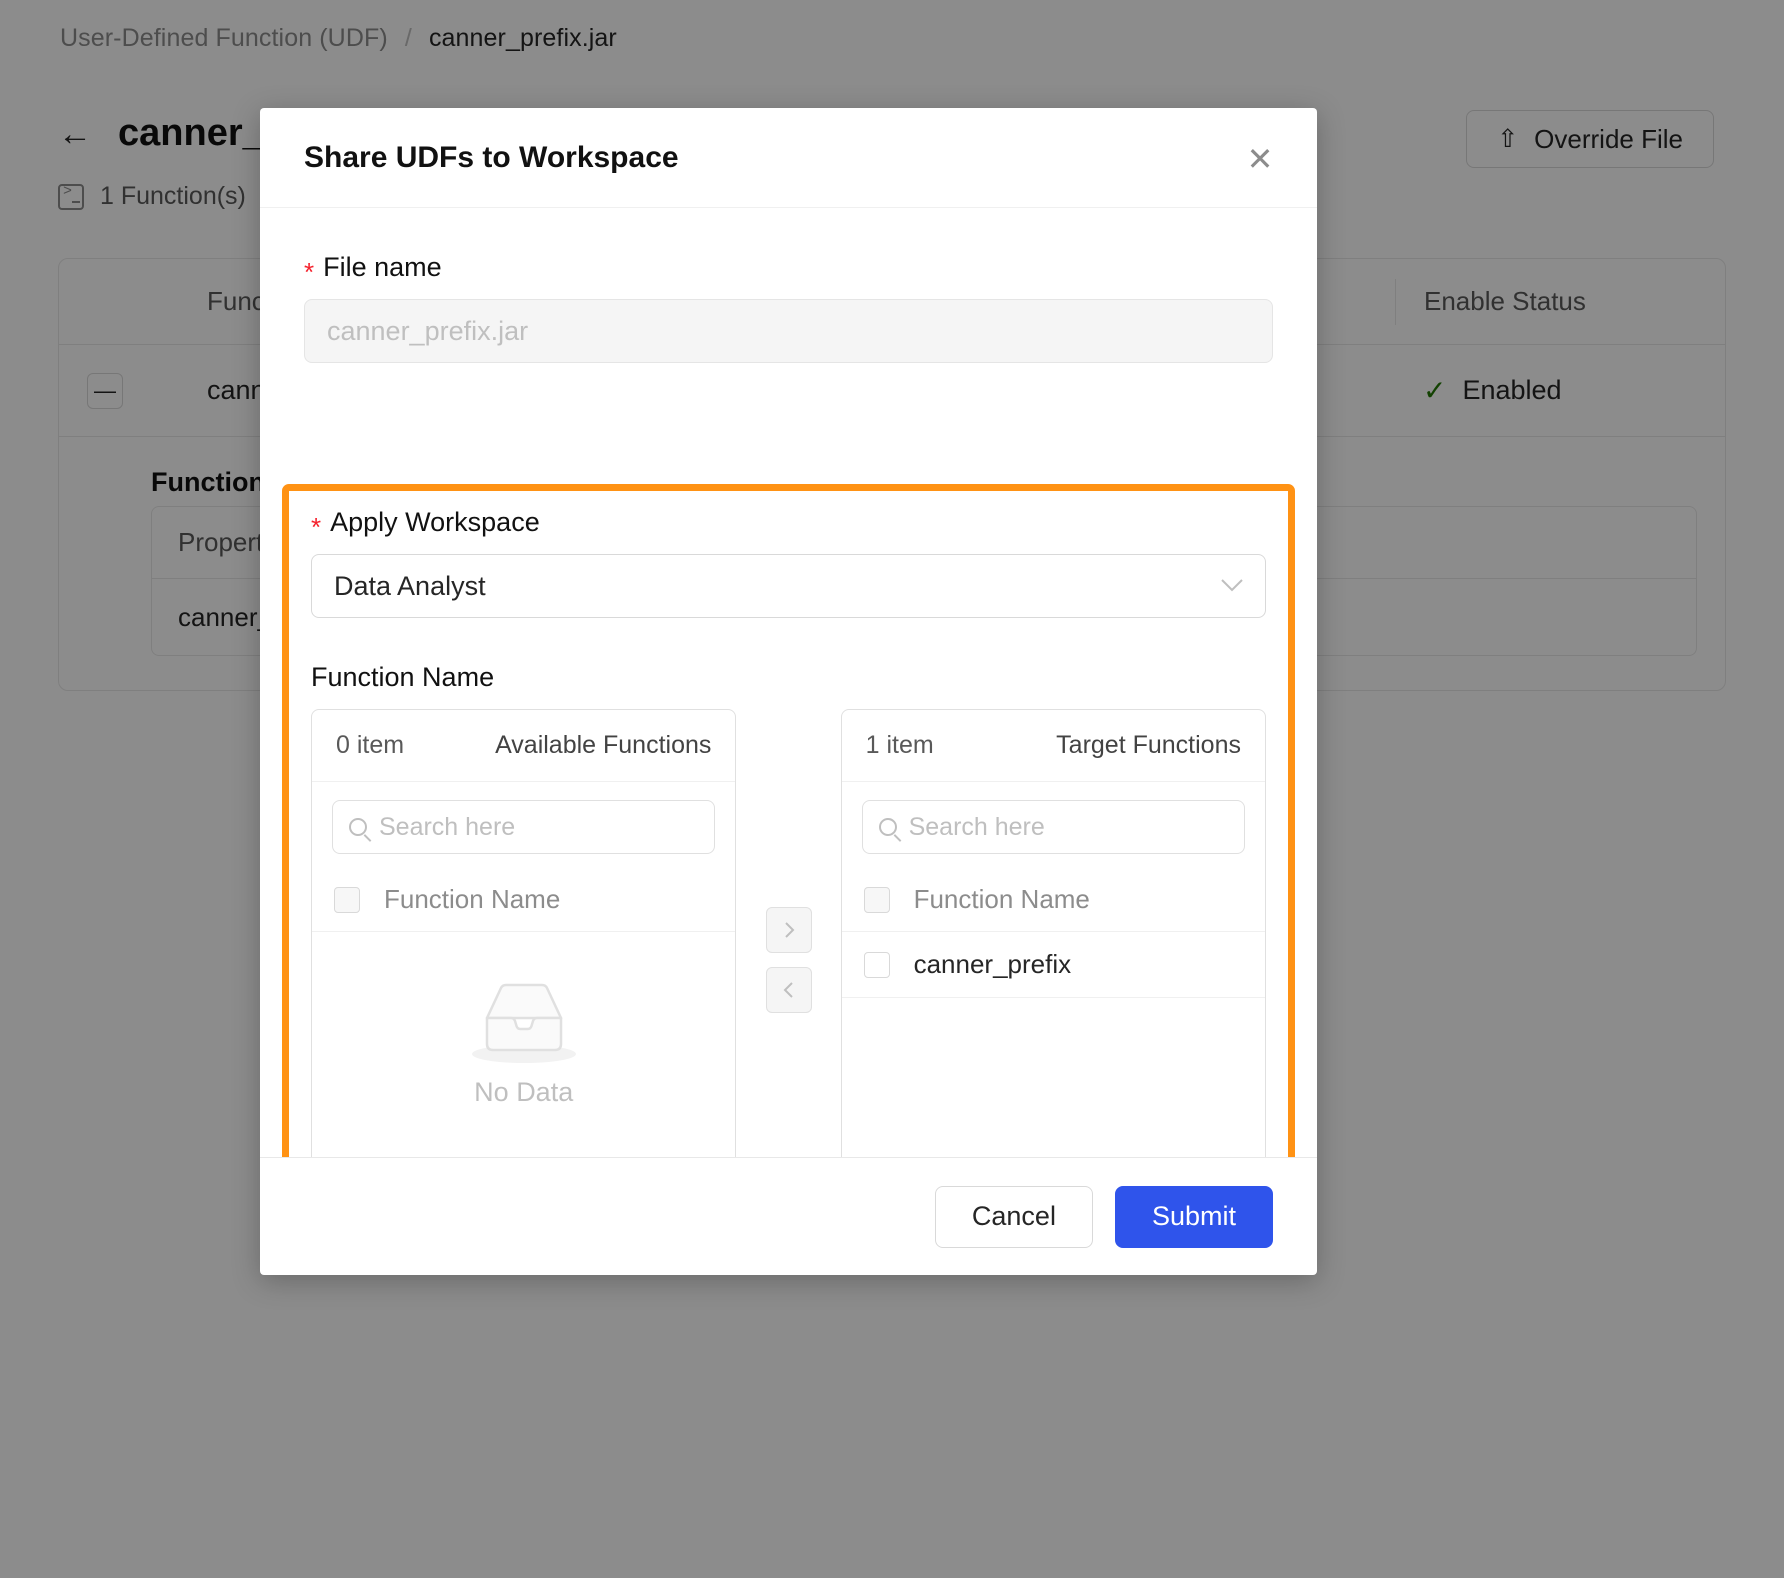  I want to click on target-panel-header: 1 item Target Functions, so click(1053, 746).